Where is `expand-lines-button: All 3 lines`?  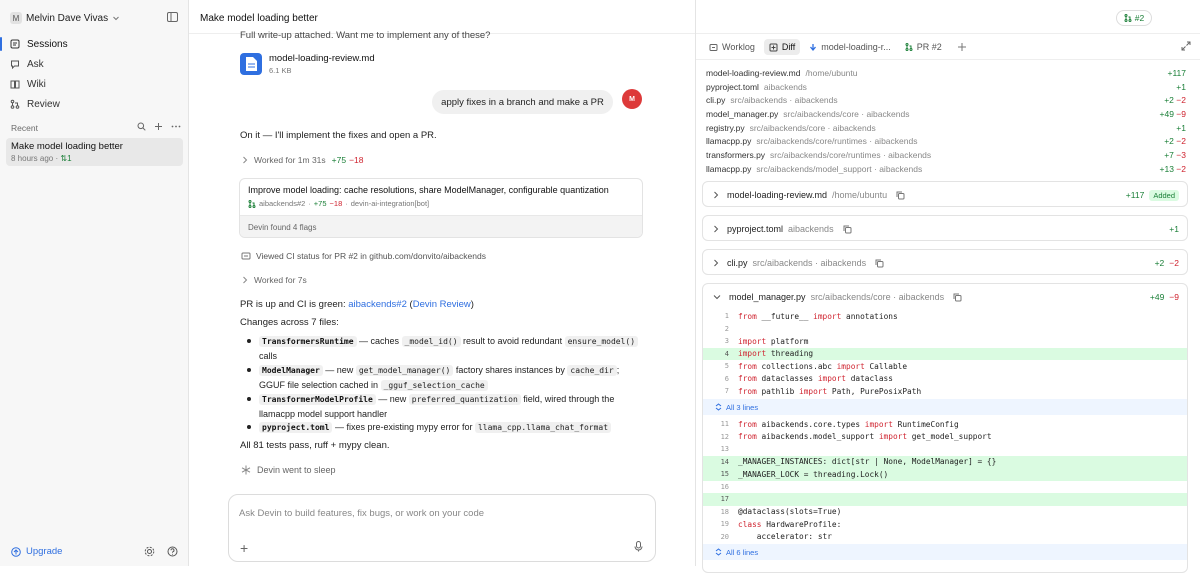 expand-lines-button: All 3 lines is located at coordinates (945, 407).